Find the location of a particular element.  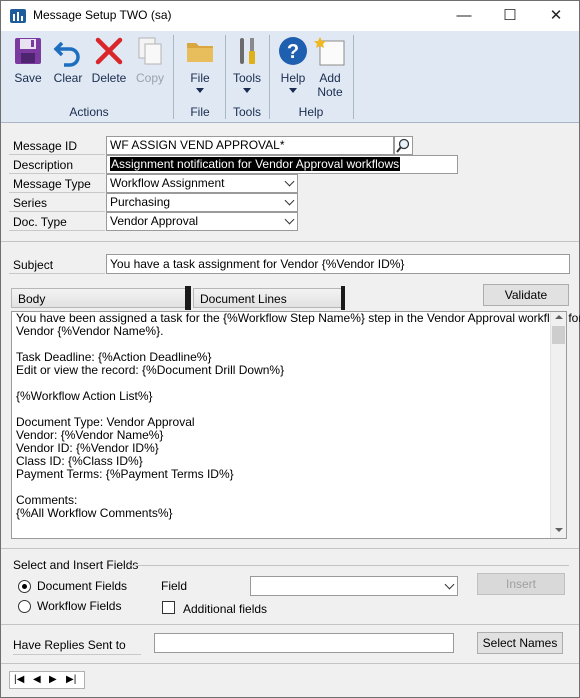

app-icon is located at coordinates (18, 16).